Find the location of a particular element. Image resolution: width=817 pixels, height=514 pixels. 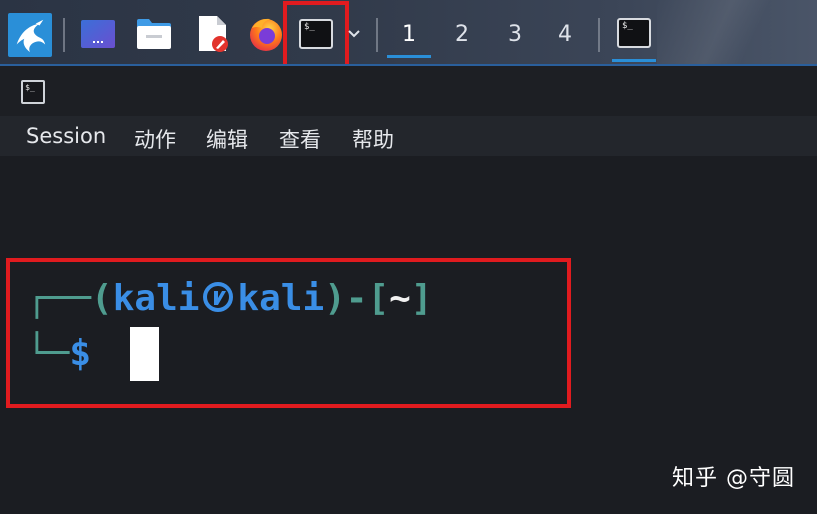

workspace-1: 1 is located at coordinates (409, 39).